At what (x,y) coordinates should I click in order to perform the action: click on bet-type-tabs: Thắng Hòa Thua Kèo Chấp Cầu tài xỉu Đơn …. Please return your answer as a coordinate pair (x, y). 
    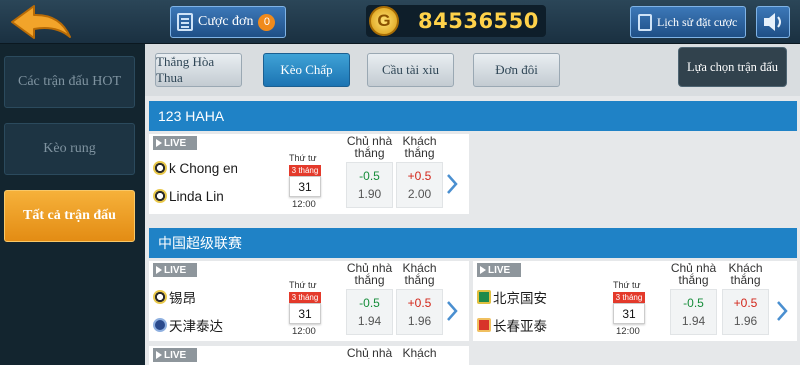
    Looking at the image, I should click on (472, 70).